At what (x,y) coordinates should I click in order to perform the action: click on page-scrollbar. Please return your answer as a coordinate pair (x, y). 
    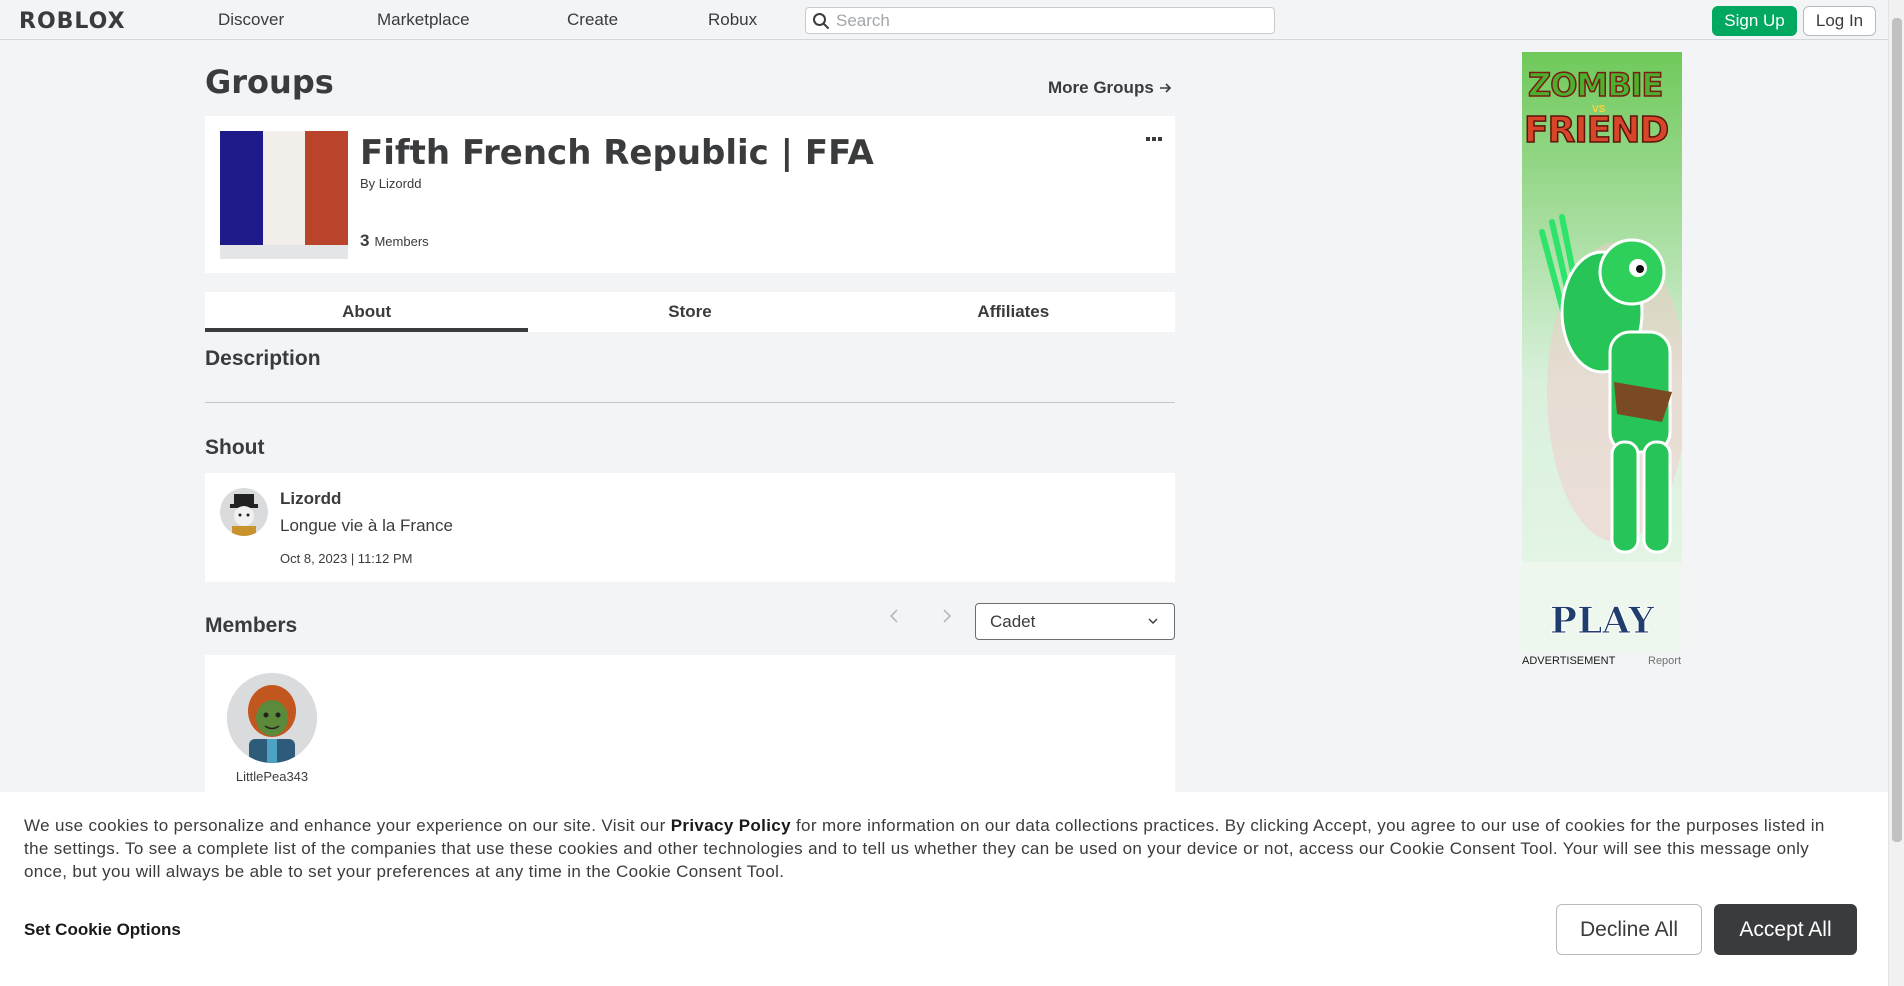
    Looking at the image, I should click on (1896, 493).